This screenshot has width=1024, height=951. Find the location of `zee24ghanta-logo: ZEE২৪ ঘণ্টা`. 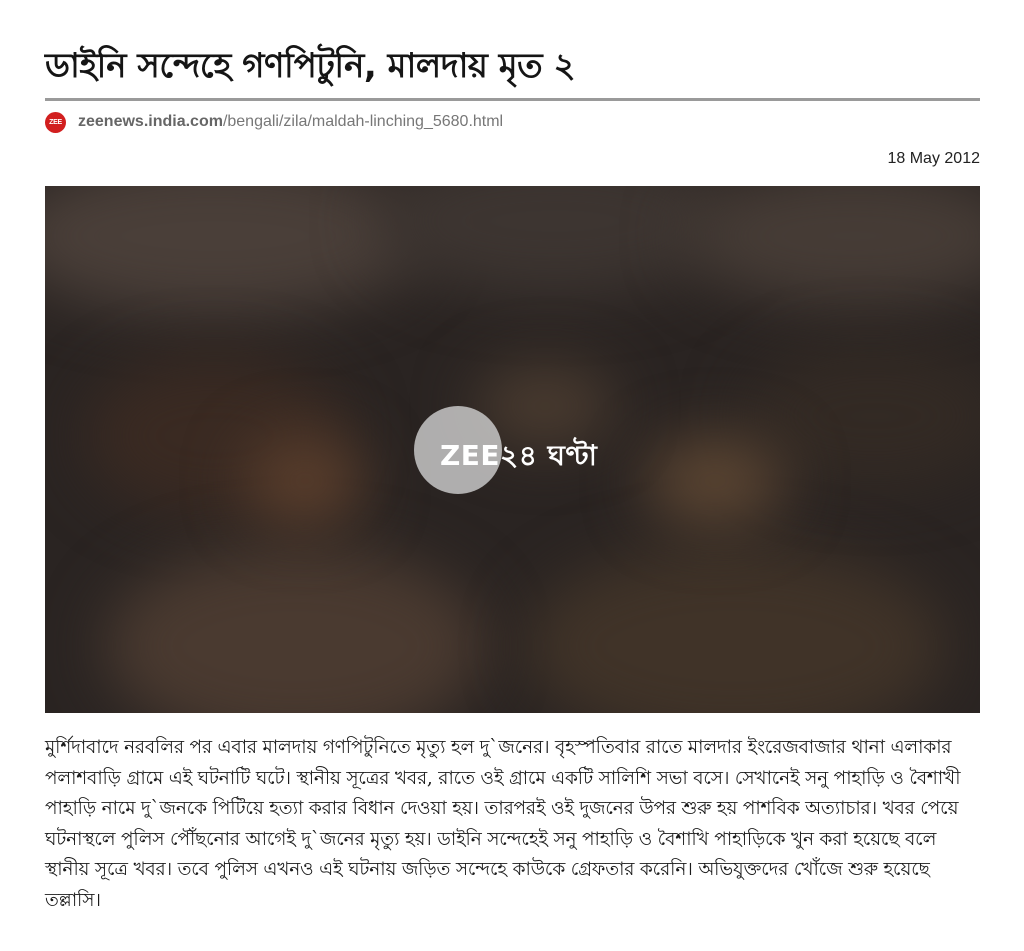

zee24ghanta-logo: ZEE২৪ ঘণ্টা is located at coordinates (505, 450).